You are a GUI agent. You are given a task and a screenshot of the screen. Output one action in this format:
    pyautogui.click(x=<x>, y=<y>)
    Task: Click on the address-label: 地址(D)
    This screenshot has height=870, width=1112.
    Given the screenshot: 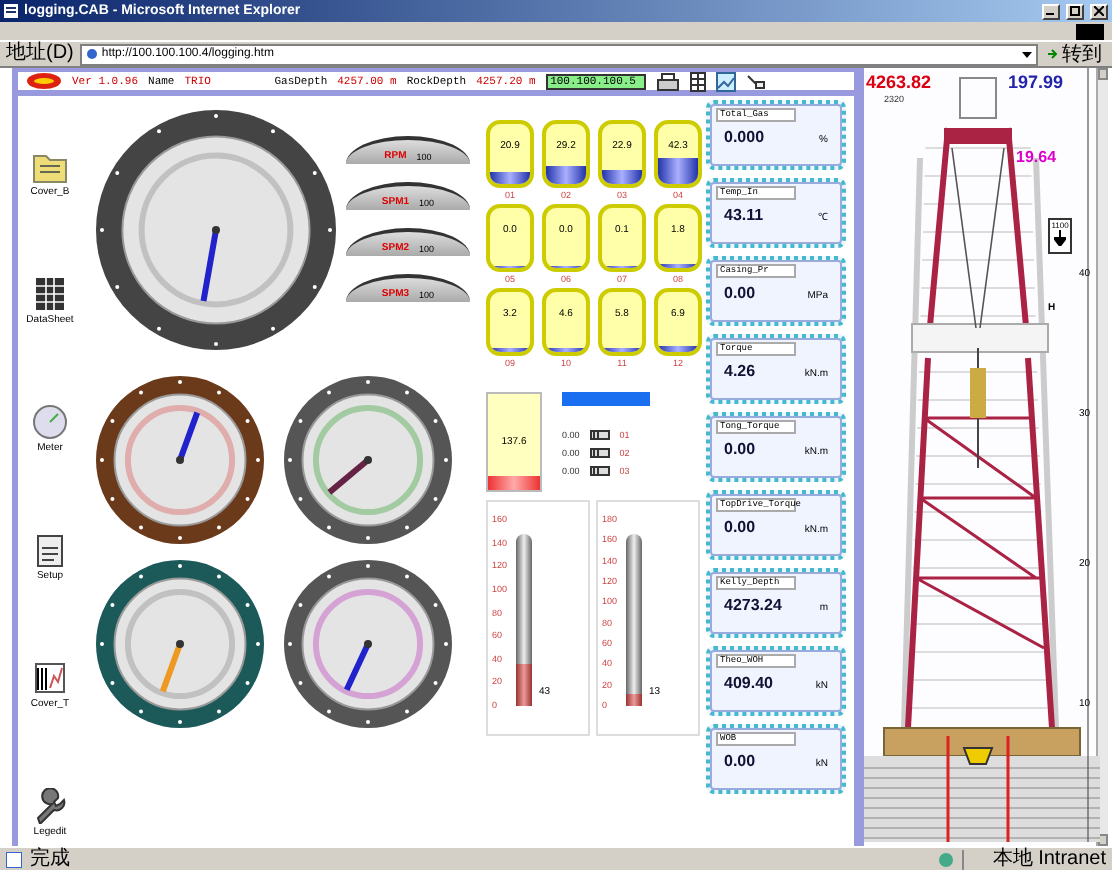 What is the action you would take?
    pyautogui.click(x=40, y=54)
    